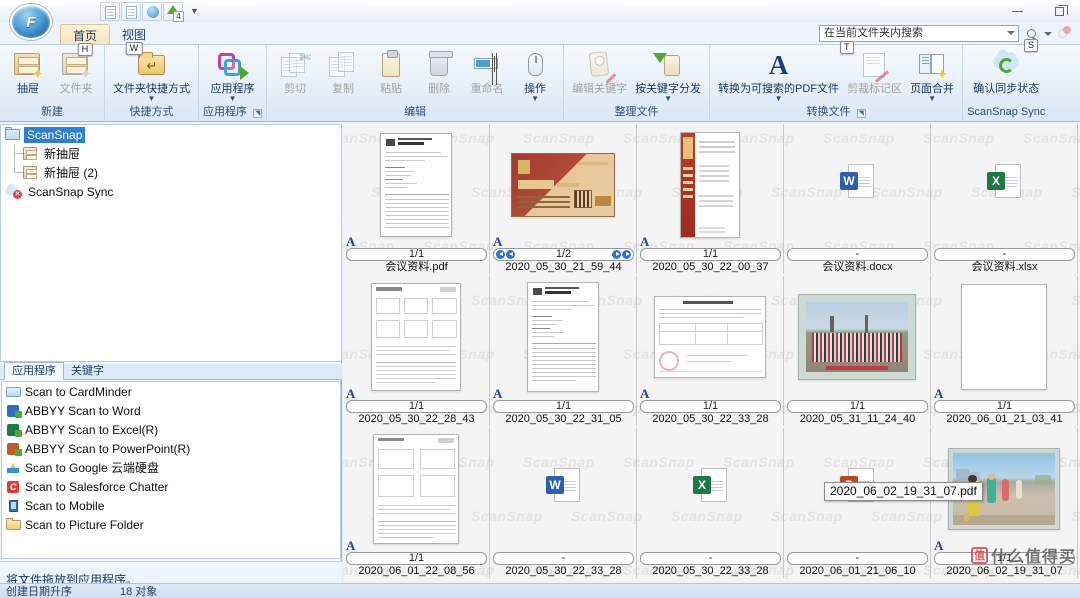 This screenshot has width=1080, height=598. I want to click on thumb-red-flyer: A 1/1 2020_05_30_22_00_37, so click(710, 199).